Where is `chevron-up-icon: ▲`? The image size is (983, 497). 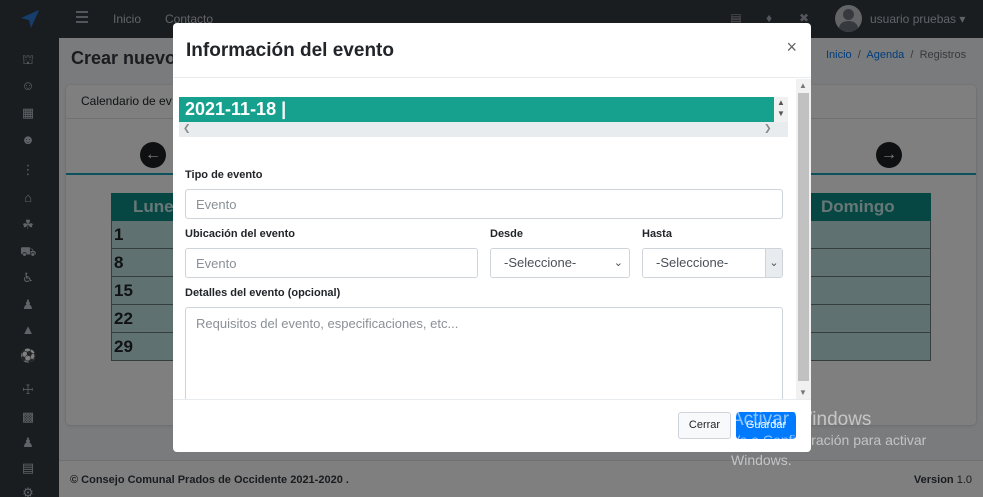
chevron-up-icon: ▲ is located at coordinates (781, 102).